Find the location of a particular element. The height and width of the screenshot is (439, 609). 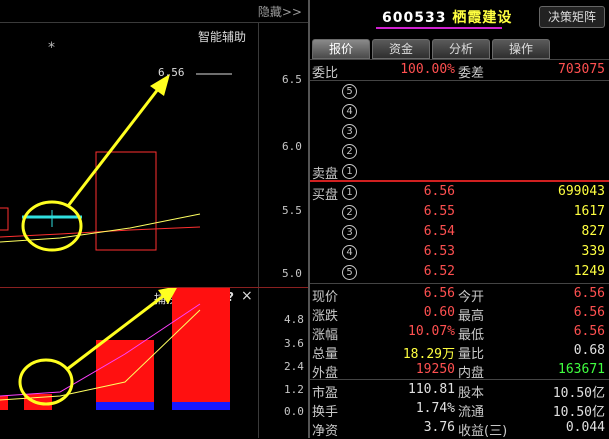

sell-level-row: 卖盘 1 is located at coordinates (459, 171).